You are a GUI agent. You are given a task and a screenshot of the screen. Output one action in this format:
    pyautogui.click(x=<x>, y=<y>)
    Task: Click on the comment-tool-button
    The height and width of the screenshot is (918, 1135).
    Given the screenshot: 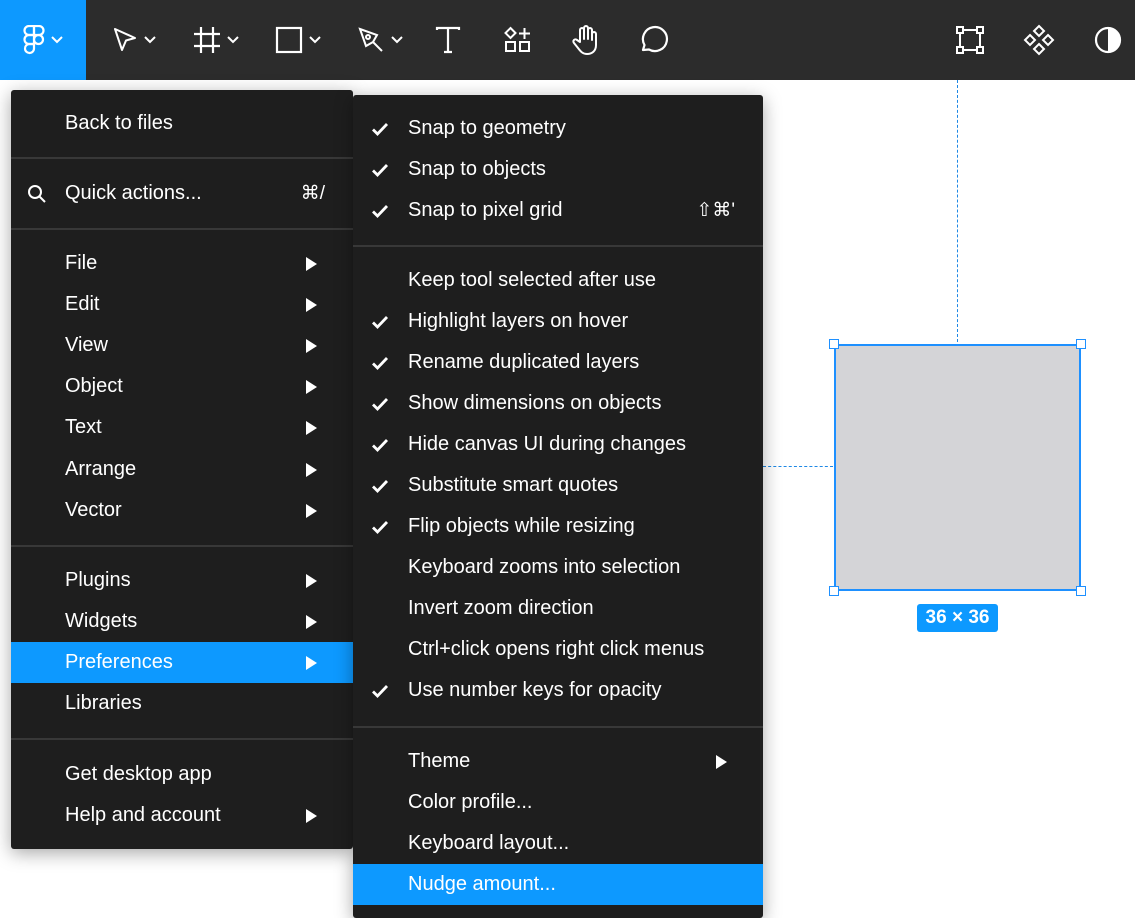 What is the action you would take?
    pyautogui.click(x=654, y=40)
    